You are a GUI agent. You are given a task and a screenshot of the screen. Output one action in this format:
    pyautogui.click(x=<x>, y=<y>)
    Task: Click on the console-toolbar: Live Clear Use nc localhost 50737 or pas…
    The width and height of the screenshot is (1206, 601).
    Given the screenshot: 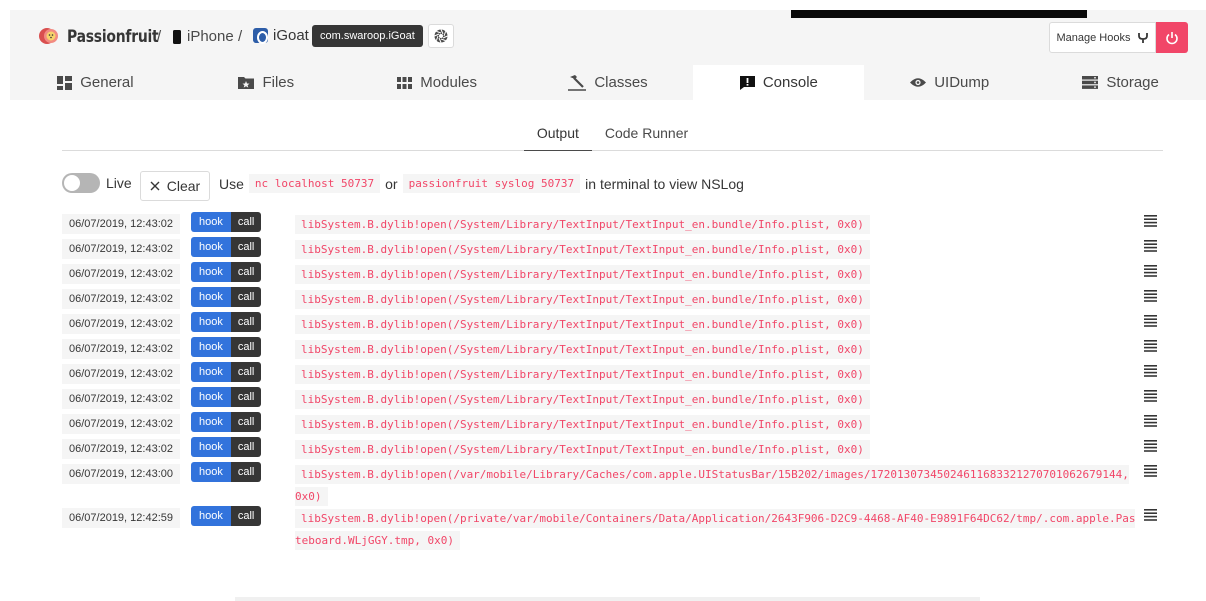 What is the action you would take?
    pyautogui.click(x=612, y=186)
    